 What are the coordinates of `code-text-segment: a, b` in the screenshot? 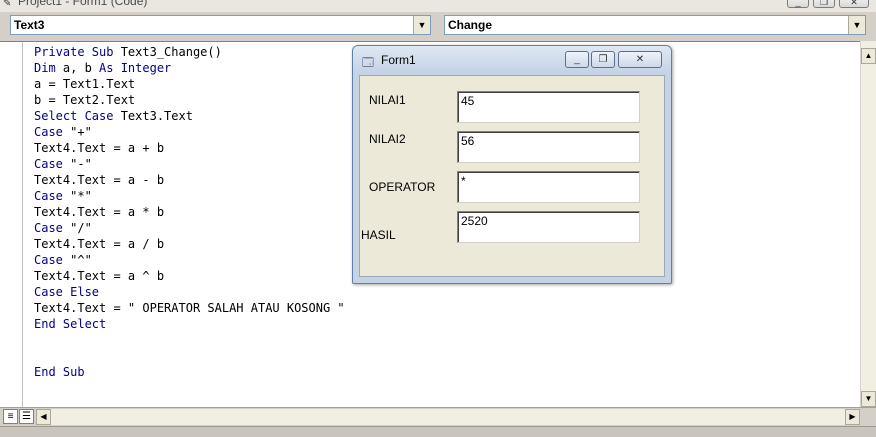 It's located at (81, 68).